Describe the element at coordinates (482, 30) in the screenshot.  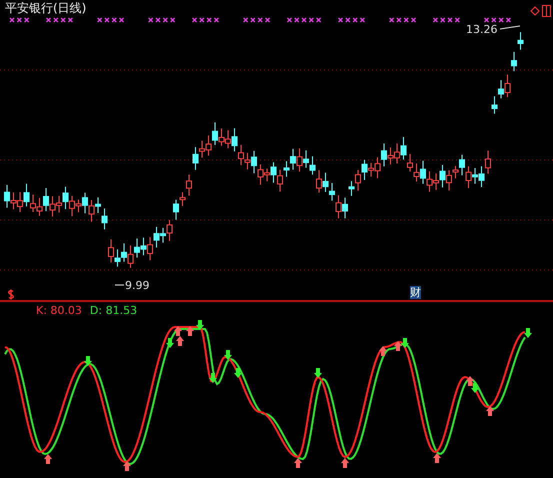
I see `high-price-label: 13.26` at that location.